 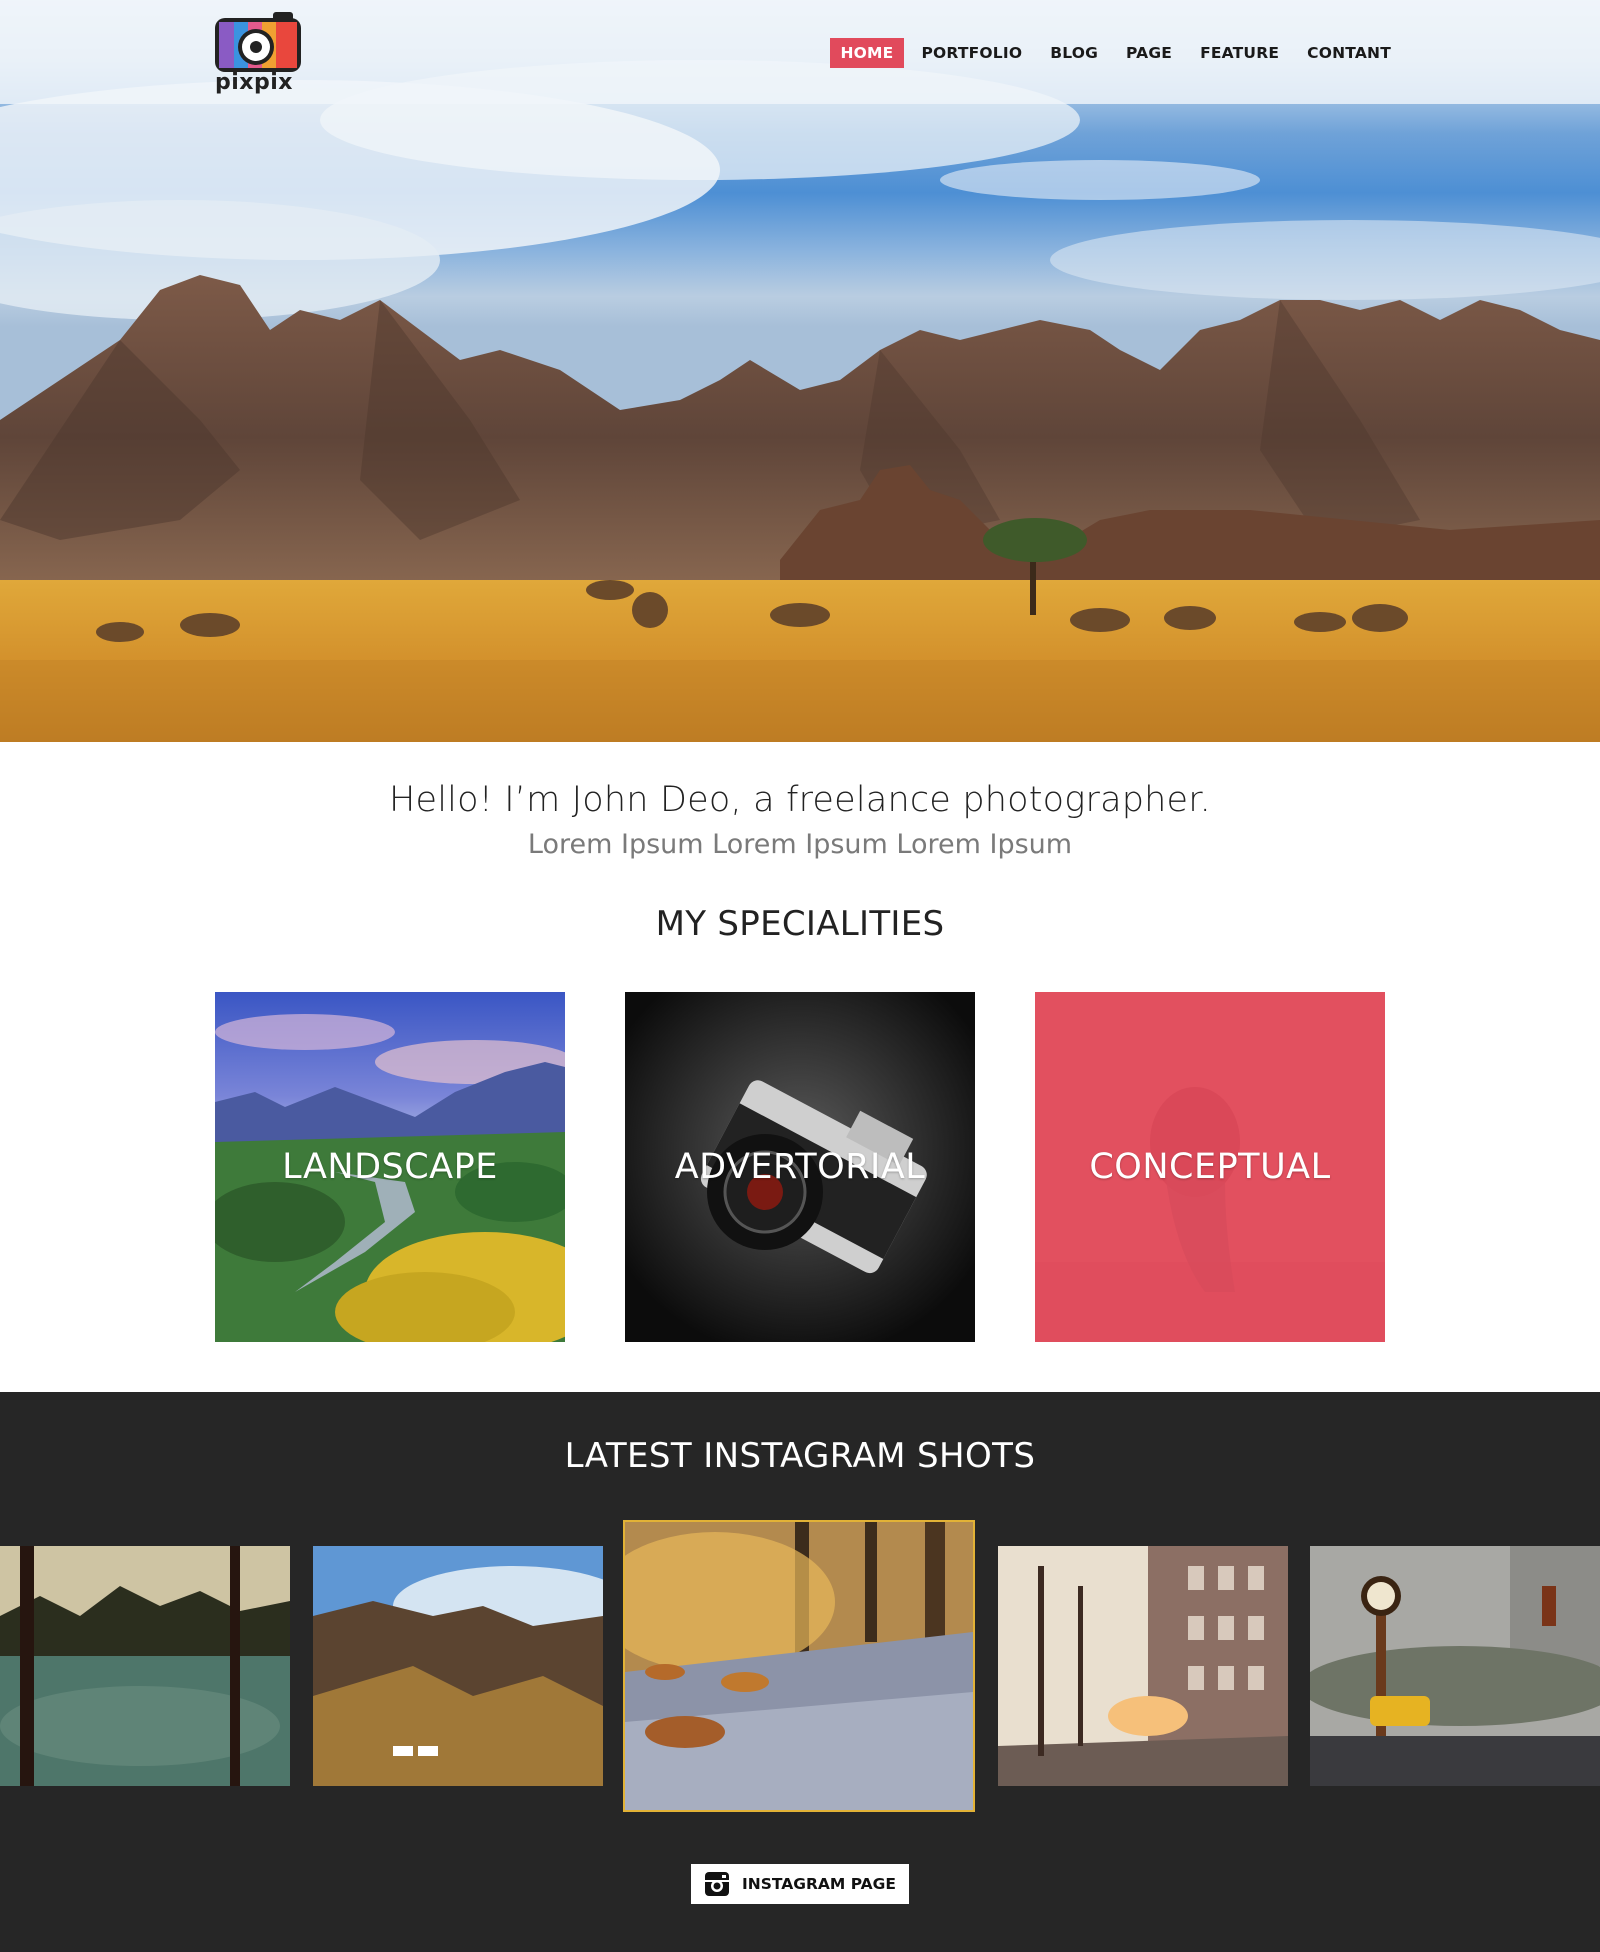 What do you see at coordinates (1074, 53) in the screenshot?
I see `nav-blog: BLOG` at bounding box center [1074, 53].